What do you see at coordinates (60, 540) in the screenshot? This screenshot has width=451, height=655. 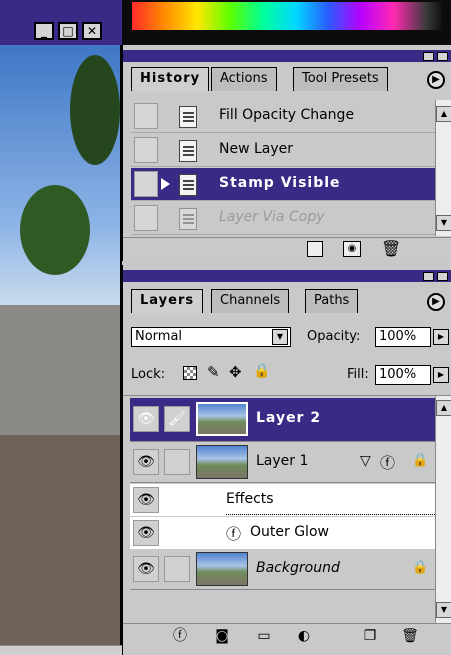 I see `ground-shape` at bounding box center [60, 540].